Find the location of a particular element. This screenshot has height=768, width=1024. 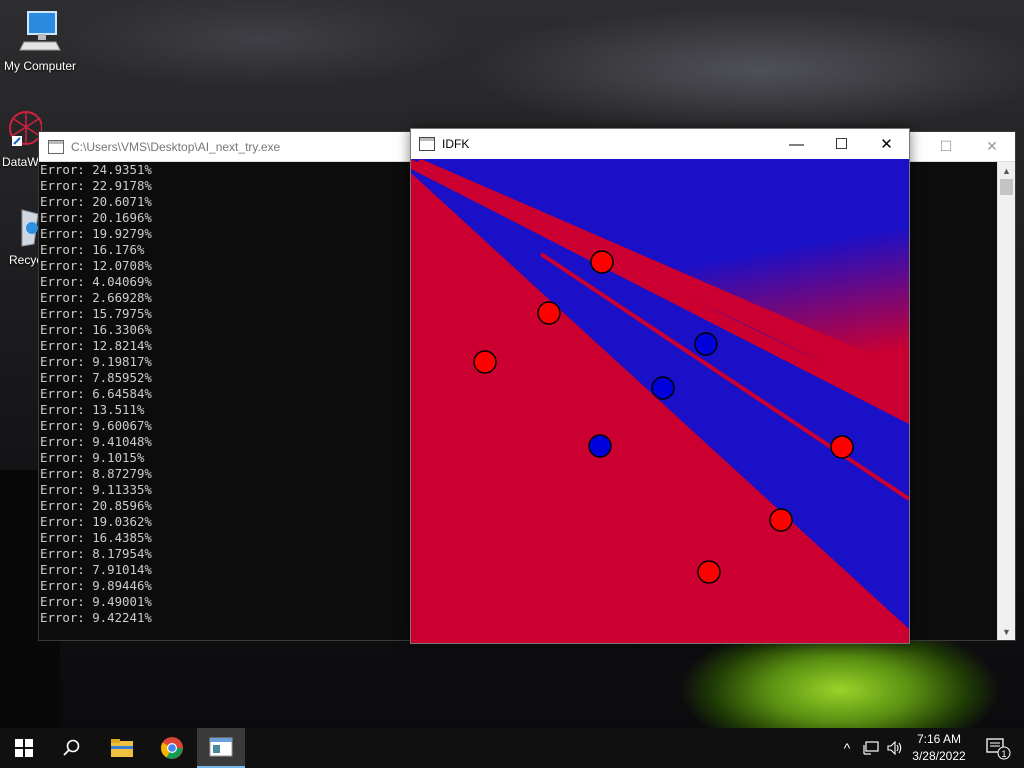

desktop-icon-label: My Computer is located at coordinates (40, 66).